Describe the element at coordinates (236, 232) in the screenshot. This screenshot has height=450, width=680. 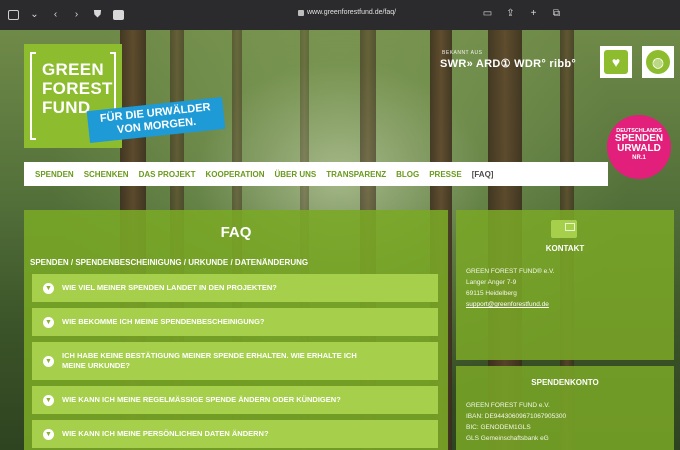
I see `page-title: FAQ` at that location.